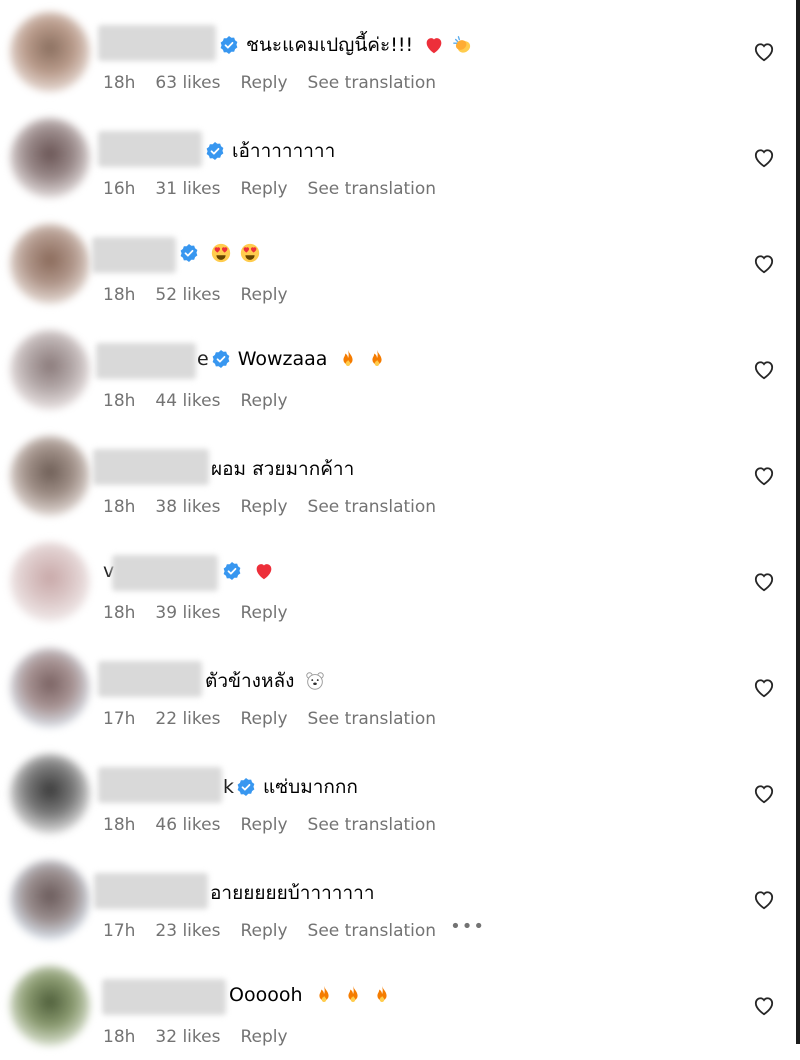 The width and height of the screenshot is (800, 1060). What do you see at coordinates (187, 825) in the screenshot?
I see `likes-count: 46 likes` at bounding box center [187, 825].